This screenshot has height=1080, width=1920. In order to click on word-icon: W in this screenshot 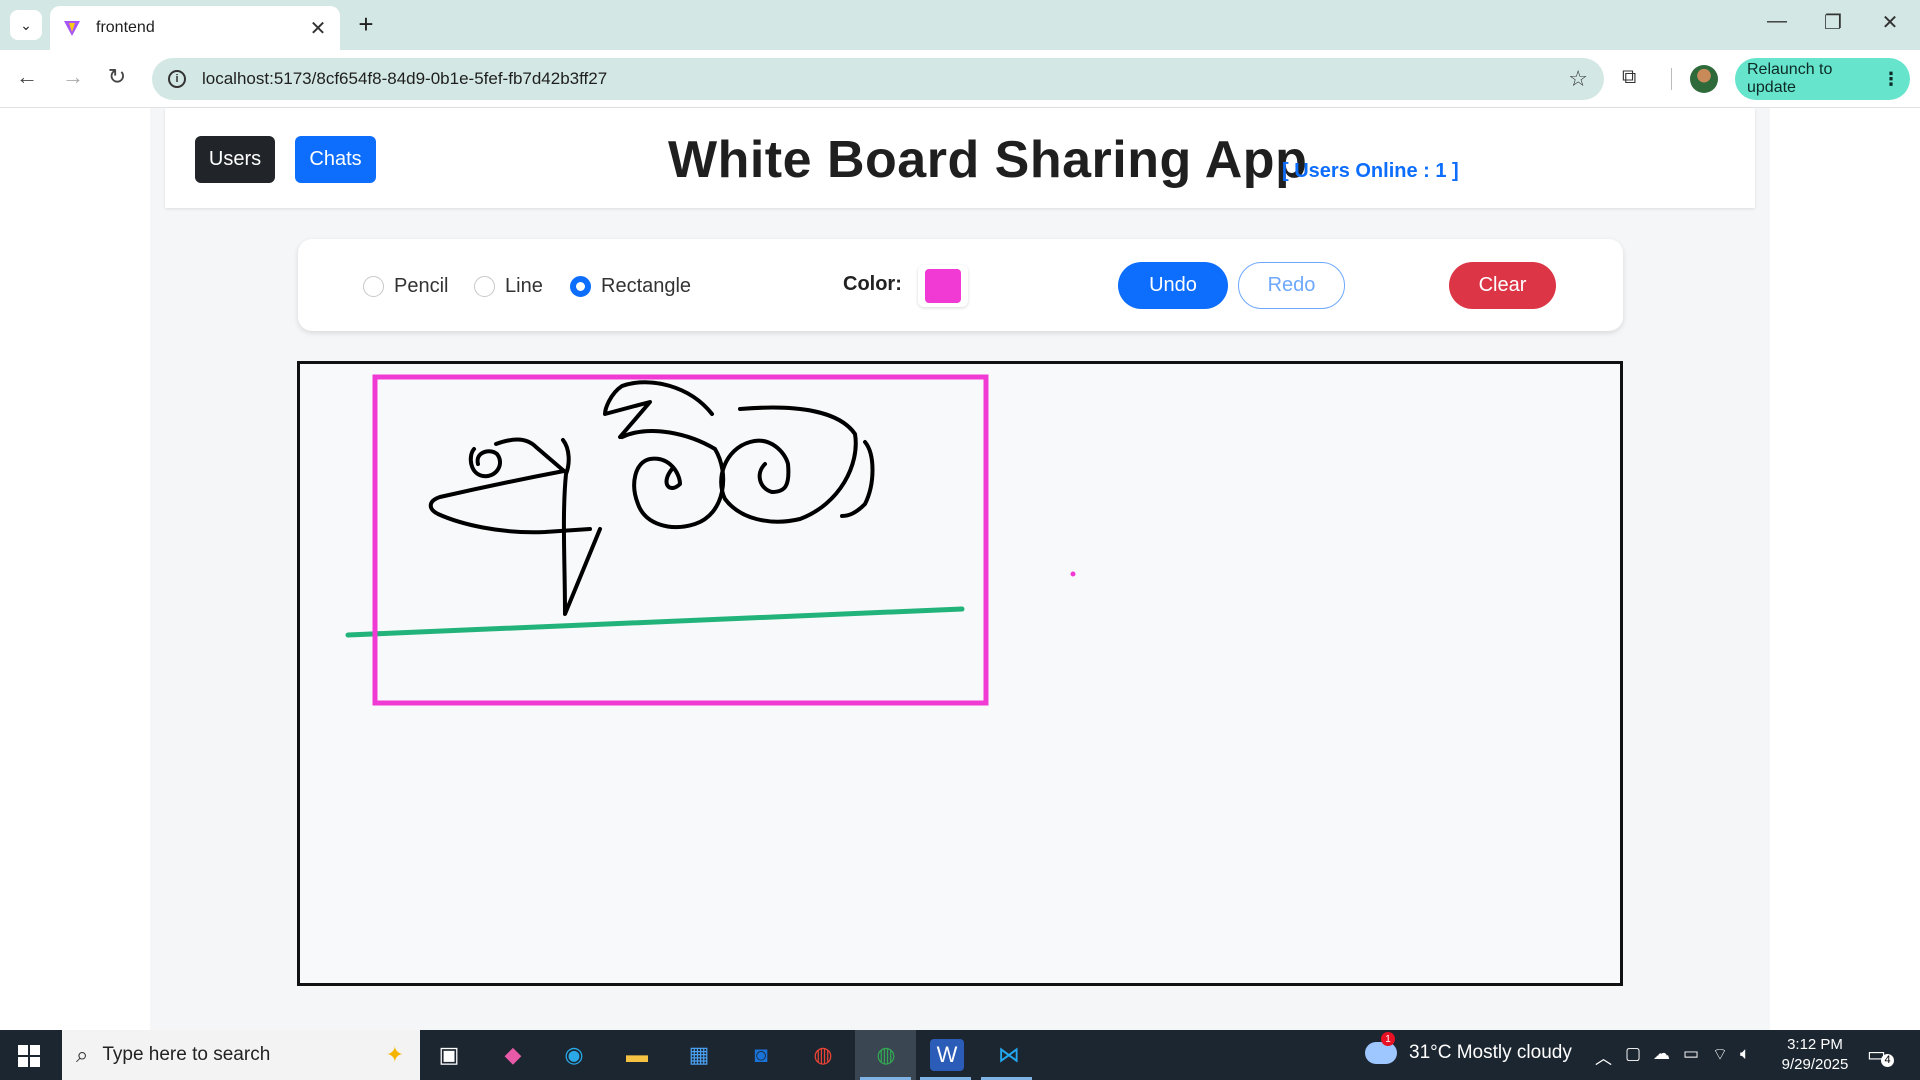, I will do `click(947, 1055)`.